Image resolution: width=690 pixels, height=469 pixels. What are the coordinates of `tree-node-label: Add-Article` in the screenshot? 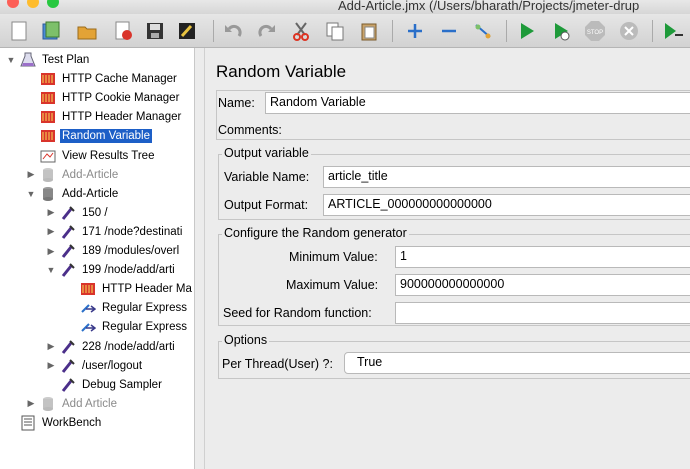 It's located at (90, 174).